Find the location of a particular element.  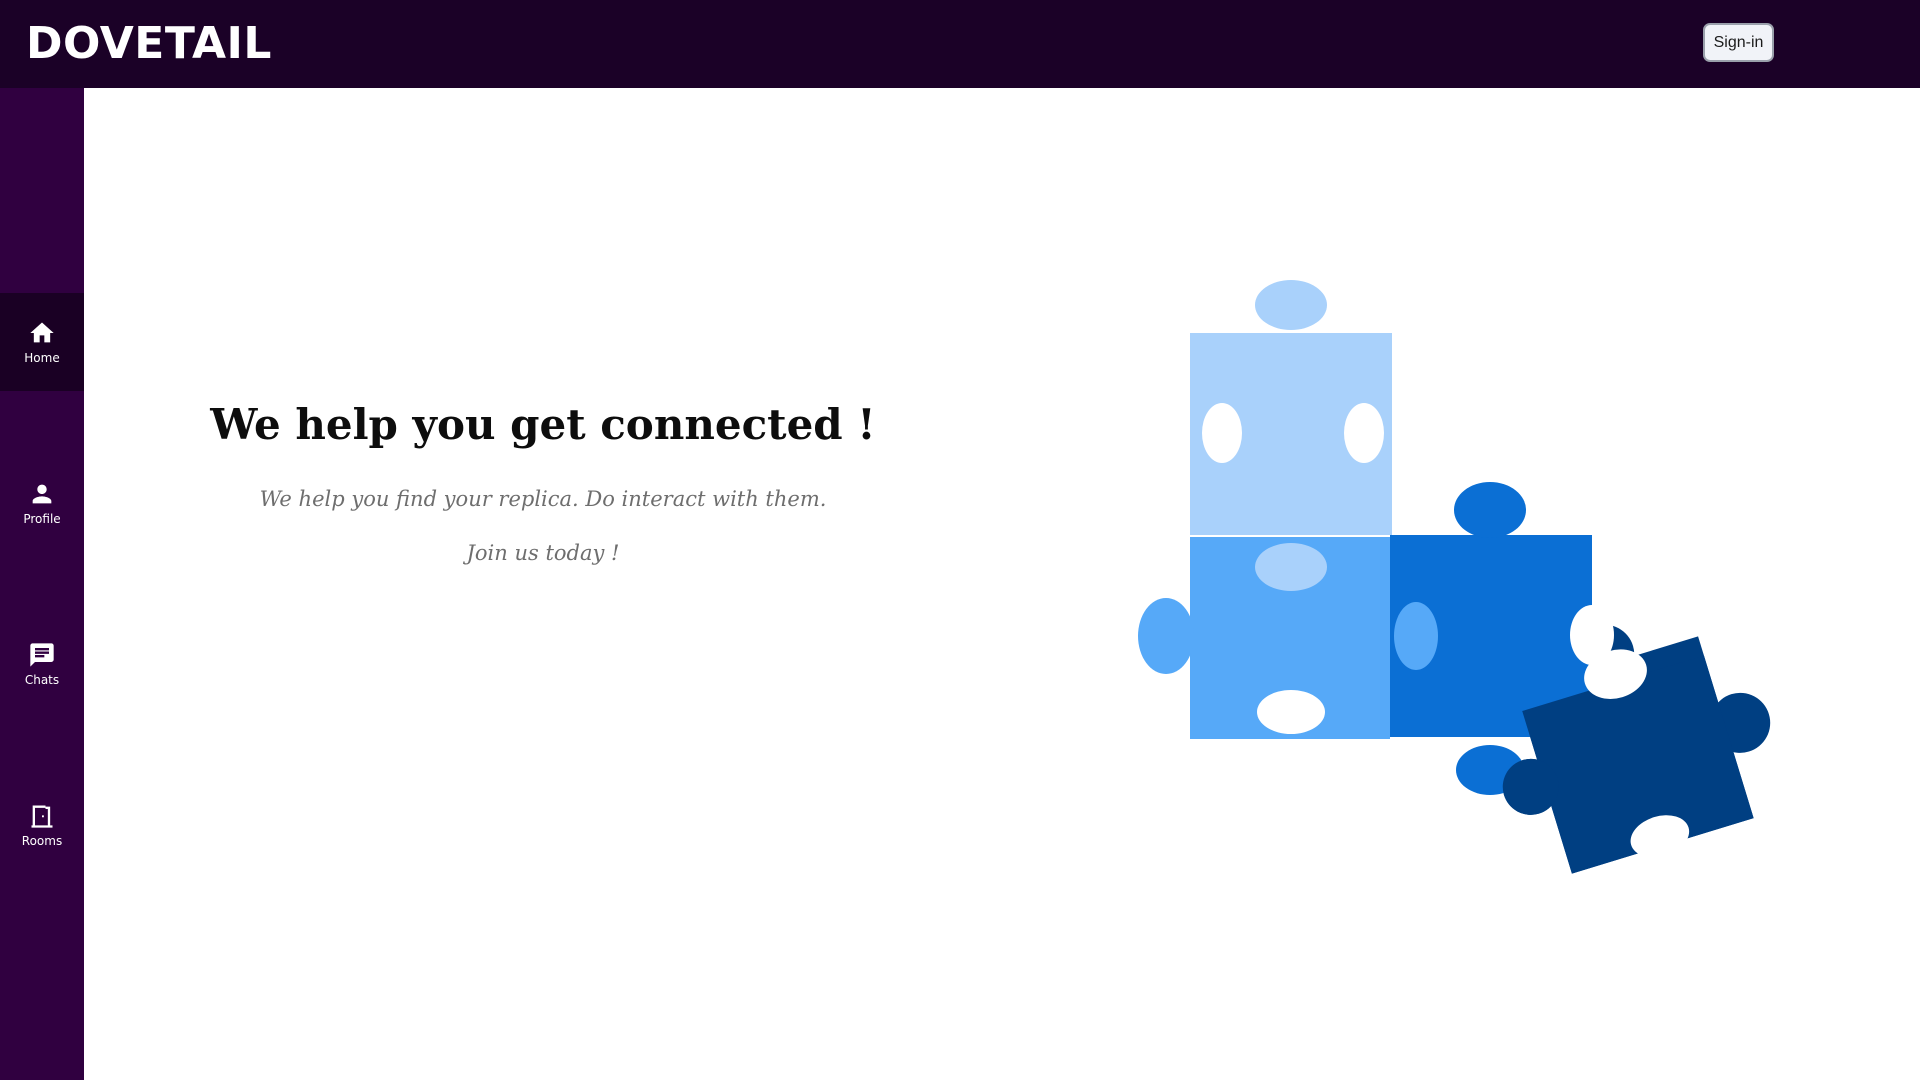

sidebar-item-label: Chats is located at coordinates (42, 680).